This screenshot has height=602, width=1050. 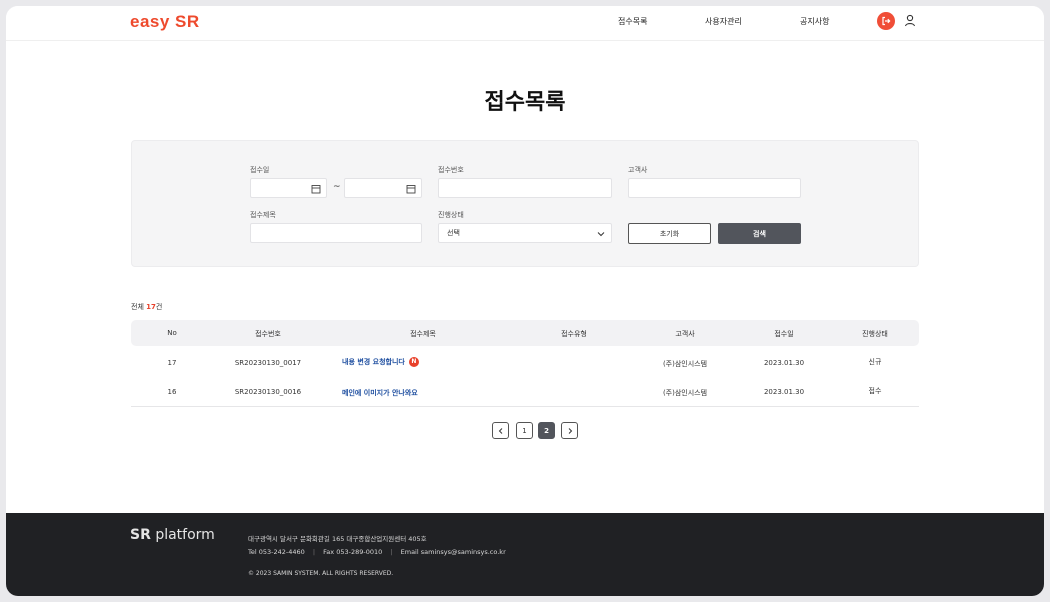 I want to click on cell-title-text: 내용 변경 요청합니다, so click(x=373, y=362).